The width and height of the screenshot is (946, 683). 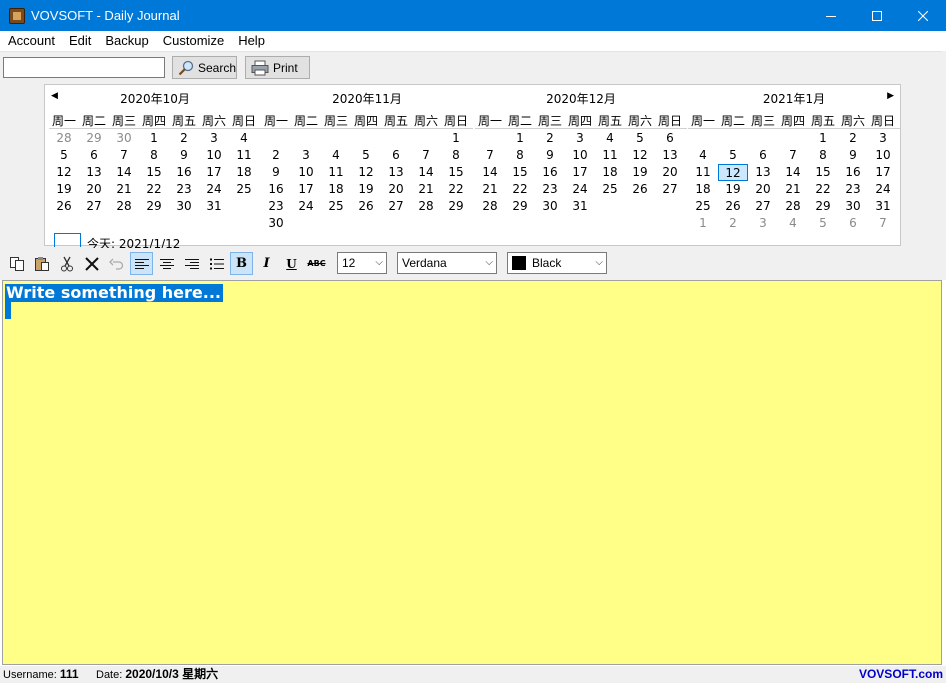 I want to click on strikethrough-button: ABC, so click(x=316, y=263).